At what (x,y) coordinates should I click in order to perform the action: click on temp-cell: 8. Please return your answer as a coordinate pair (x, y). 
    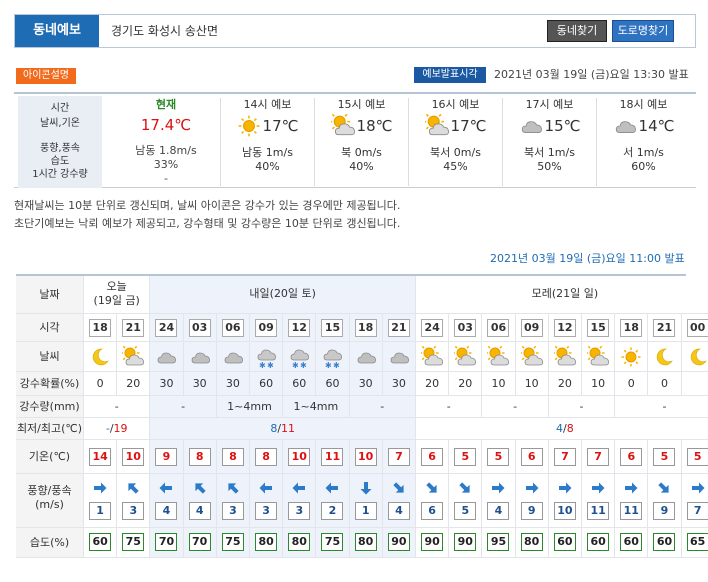
    Looking at the image, I should click on (267, 457).